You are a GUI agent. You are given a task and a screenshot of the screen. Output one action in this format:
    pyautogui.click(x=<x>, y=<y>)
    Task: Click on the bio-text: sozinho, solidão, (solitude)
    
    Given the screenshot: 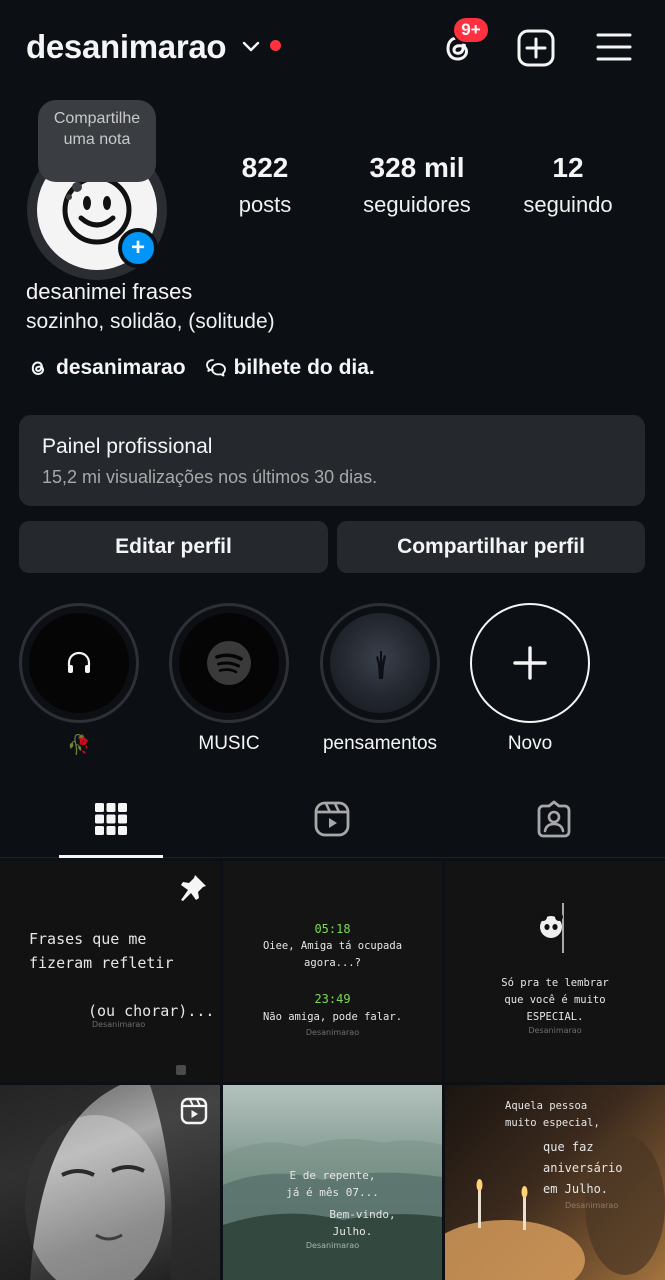 What is the action you would take?
    pyautogui.click(x=150, y=321)
    